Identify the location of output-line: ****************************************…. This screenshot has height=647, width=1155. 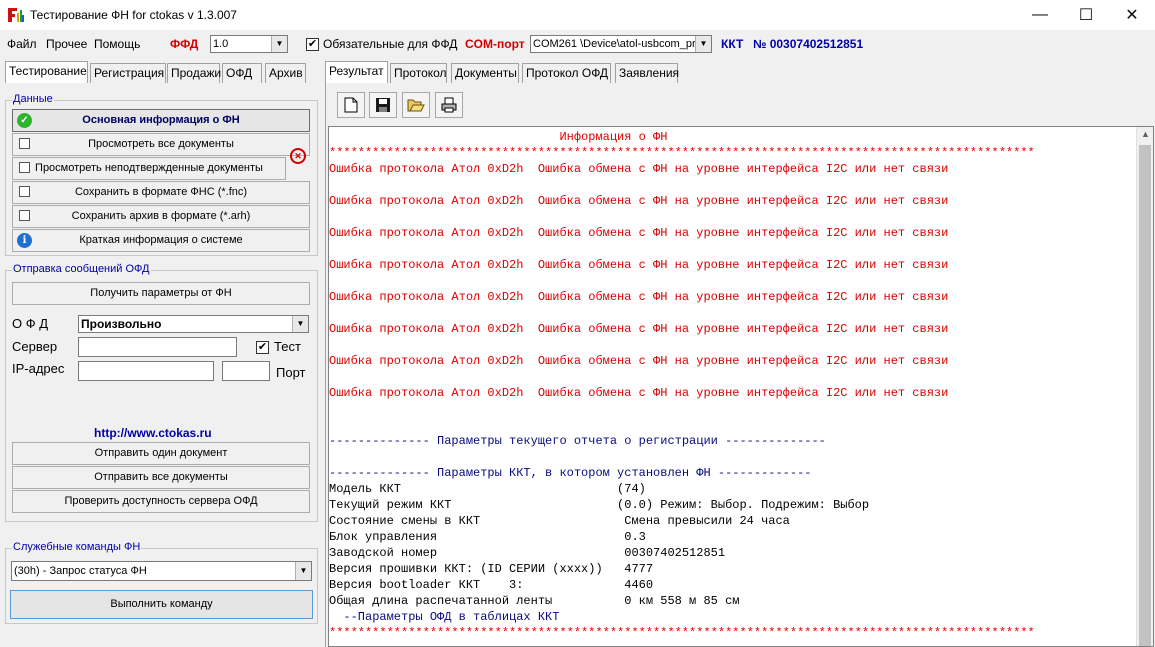
(682, 633).